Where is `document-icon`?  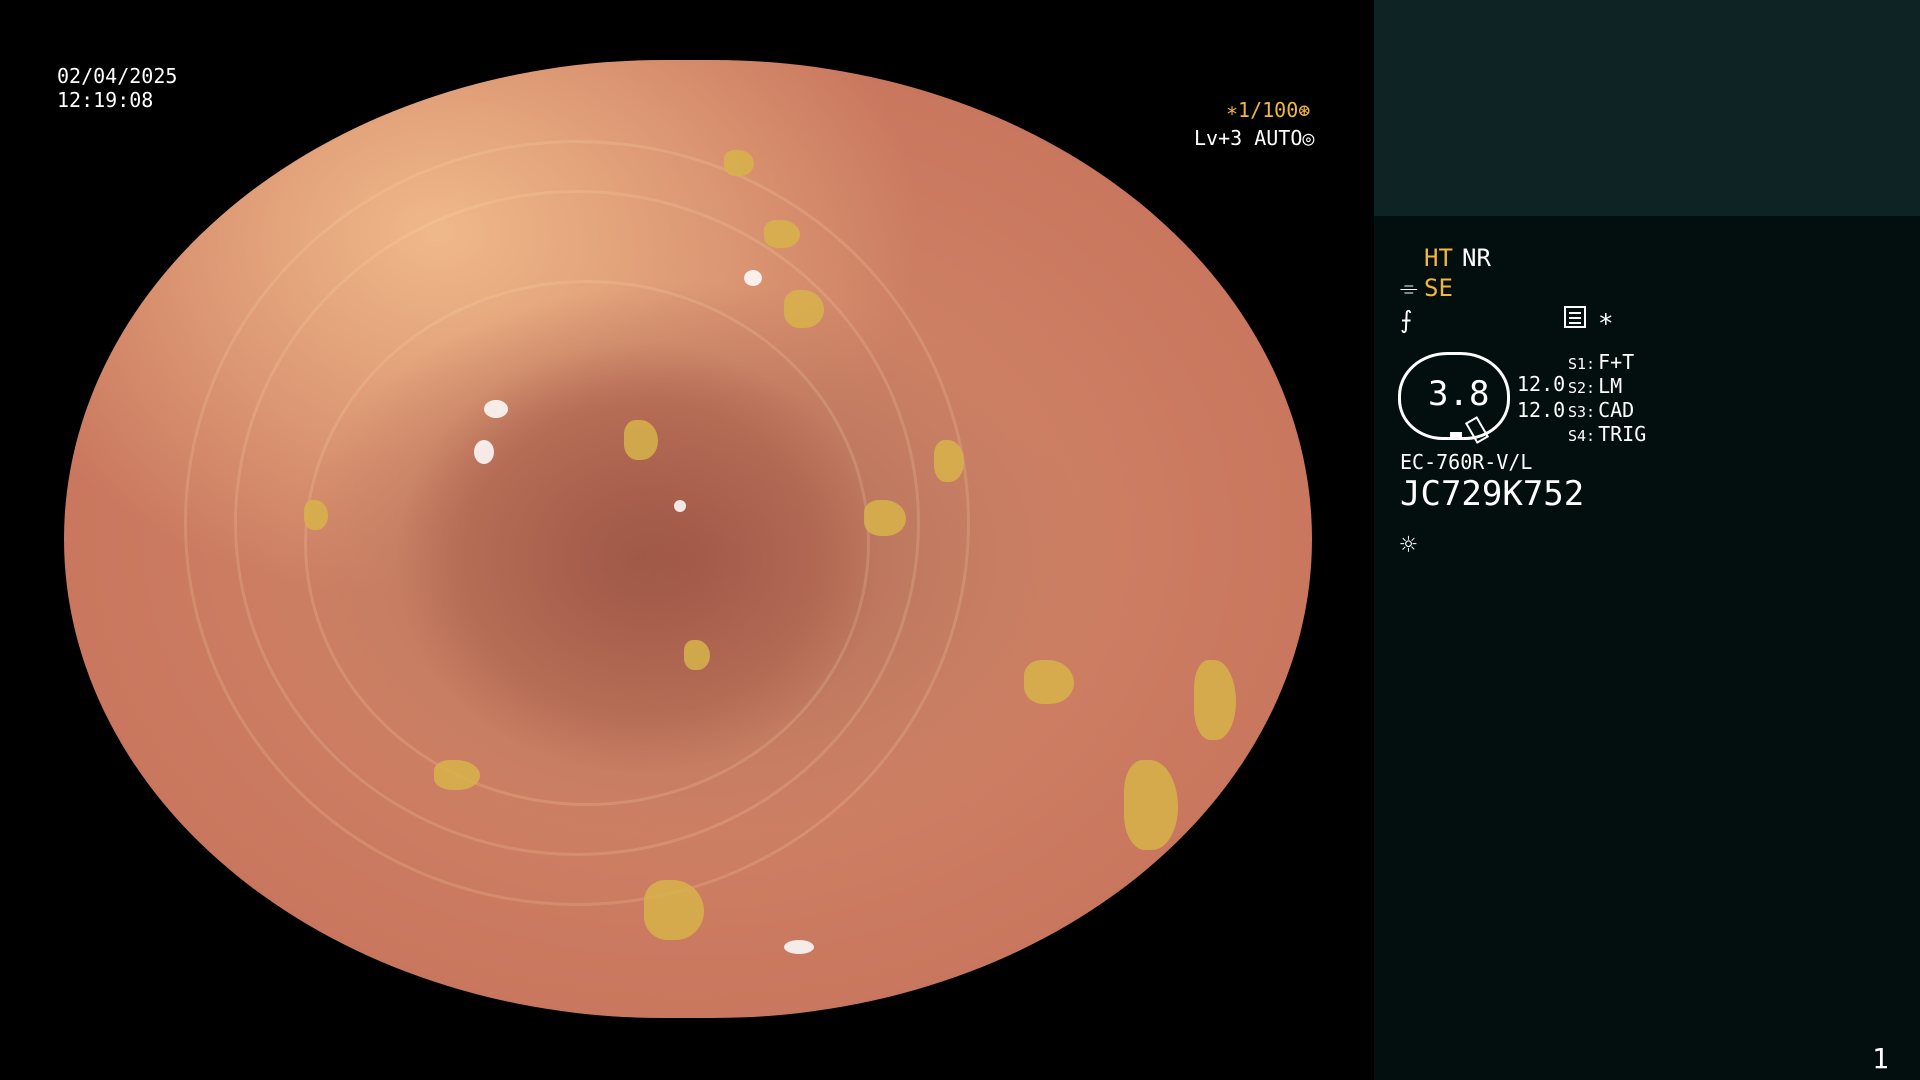 document-icon is located at coordinates (1575, 317).